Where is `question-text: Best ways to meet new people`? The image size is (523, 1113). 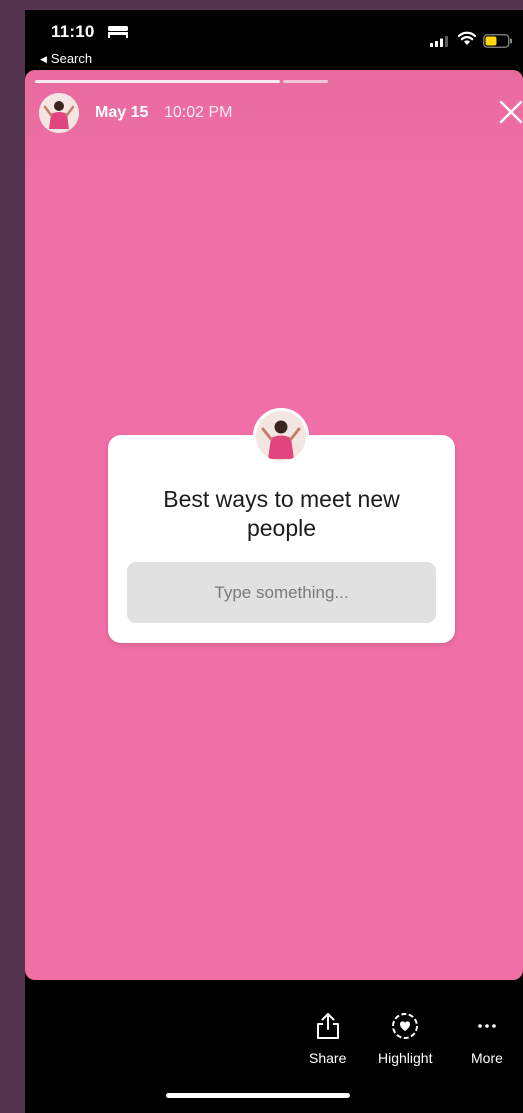 question-text: Best ways to meet new people is located at coordinates (281, 513).